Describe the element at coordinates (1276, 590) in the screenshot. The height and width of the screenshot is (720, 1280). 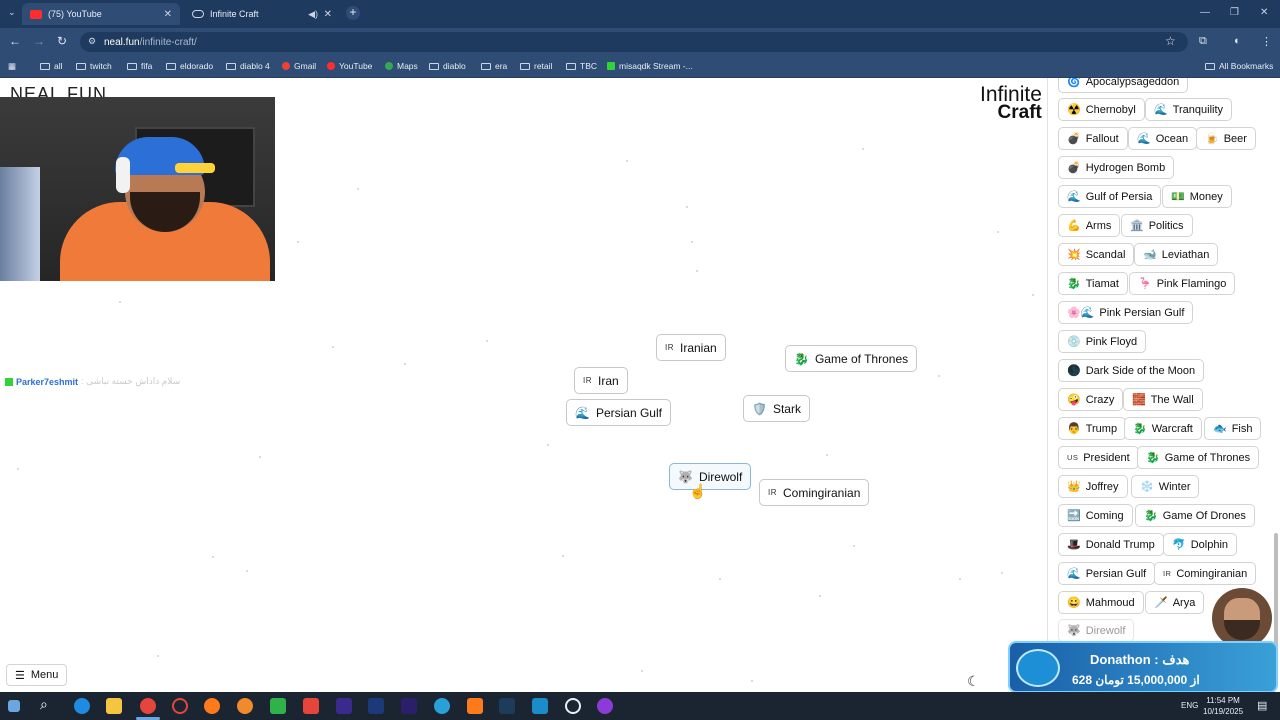
I see `sidebar-scrollbar` at that location.